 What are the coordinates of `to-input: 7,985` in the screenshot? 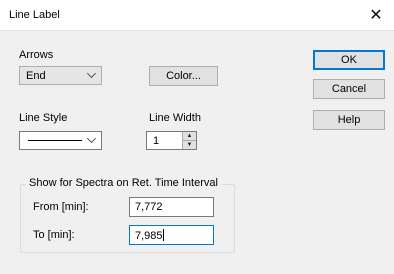 It's located at (171, 235).